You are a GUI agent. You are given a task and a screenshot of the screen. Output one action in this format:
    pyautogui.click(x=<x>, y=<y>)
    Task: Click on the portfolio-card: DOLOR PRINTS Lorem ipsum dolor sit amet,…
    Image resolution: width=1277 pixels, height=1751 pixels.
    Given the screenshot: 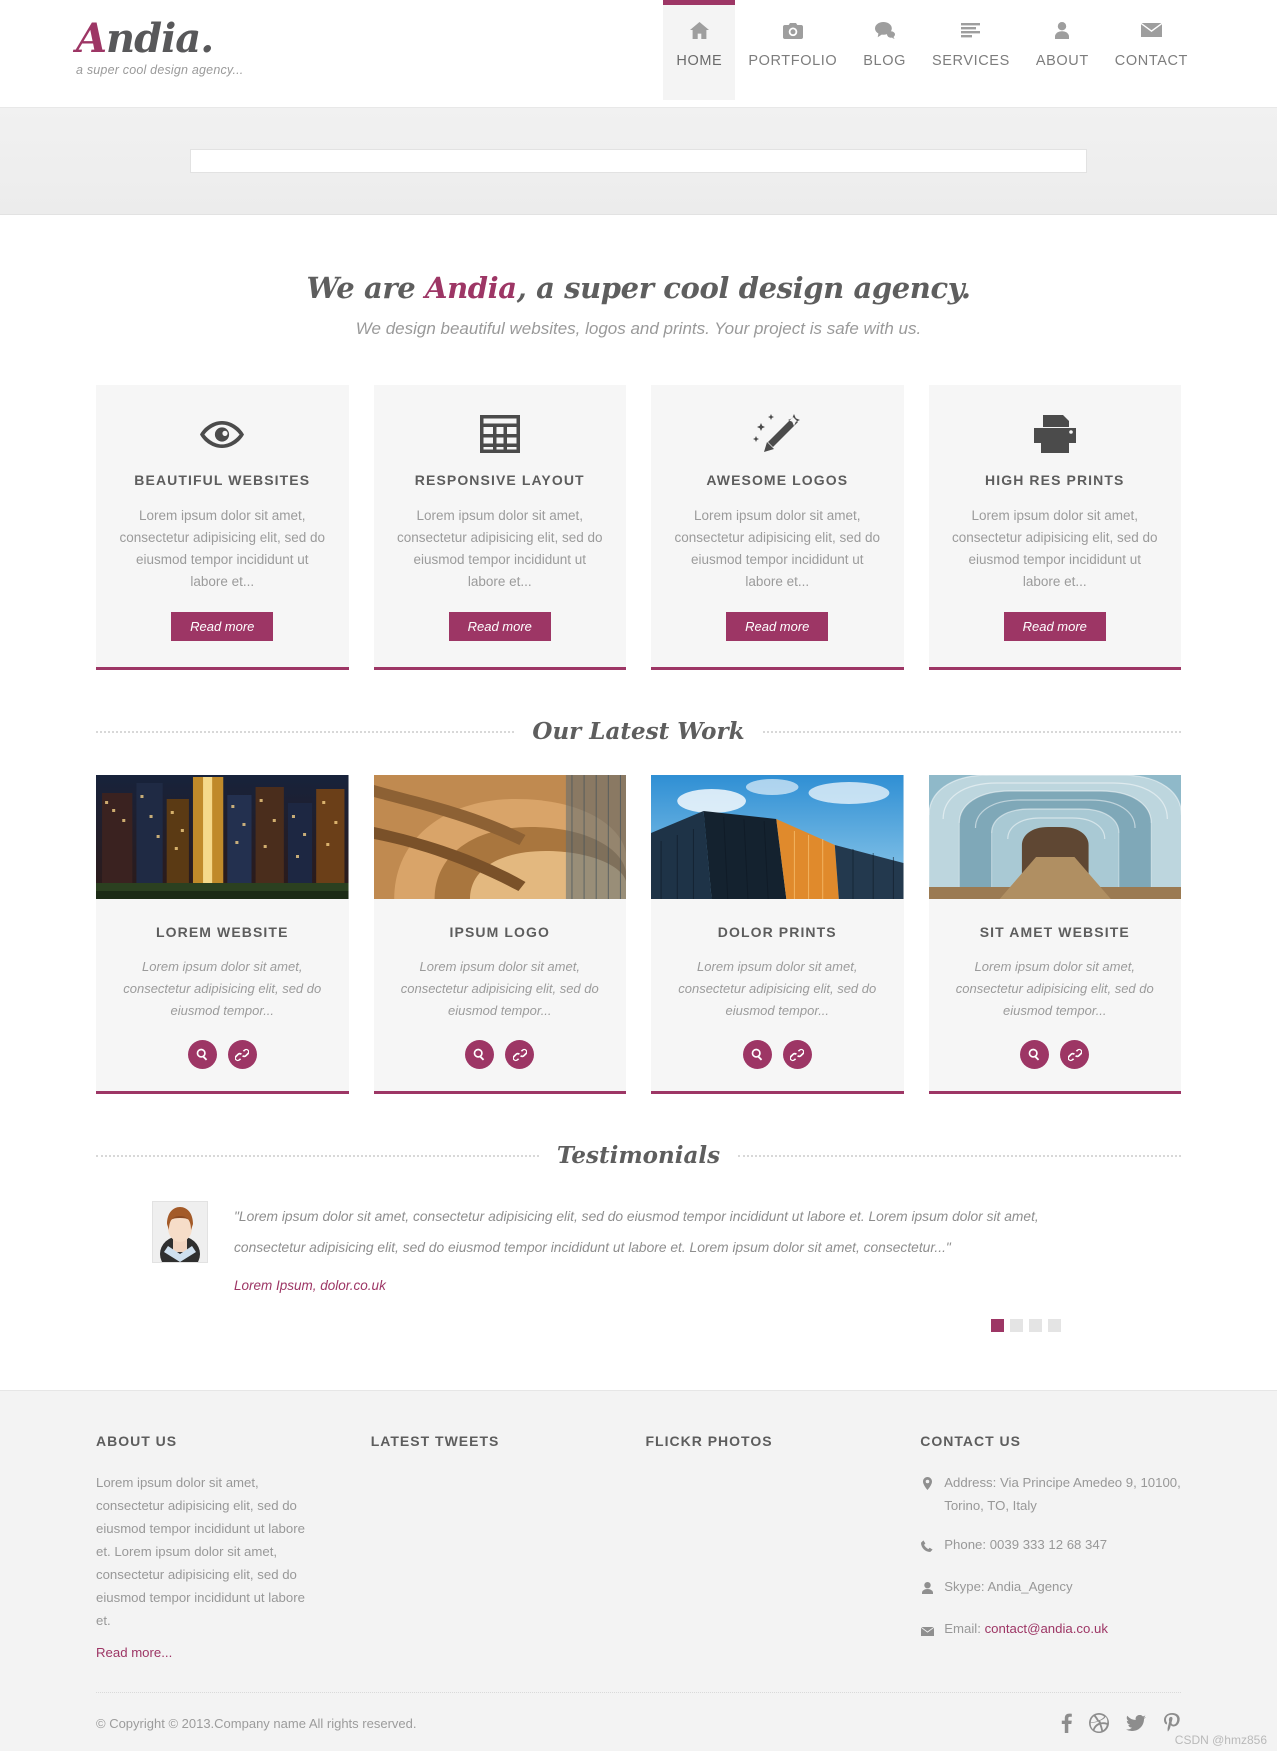 What is the action you would take?
    pyautogui.click(x=777, y=934)
    